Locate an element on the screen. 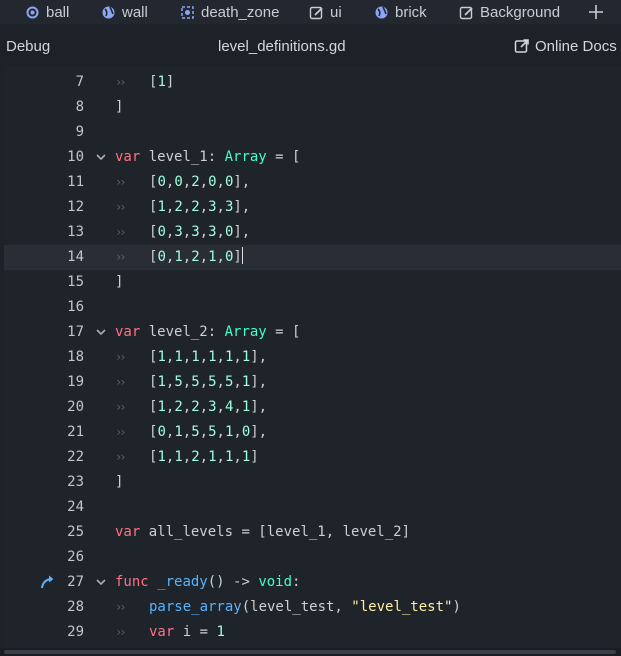 This screenshot has height=656, width=621. code-text: [1] is located at coordinates (162, 82).